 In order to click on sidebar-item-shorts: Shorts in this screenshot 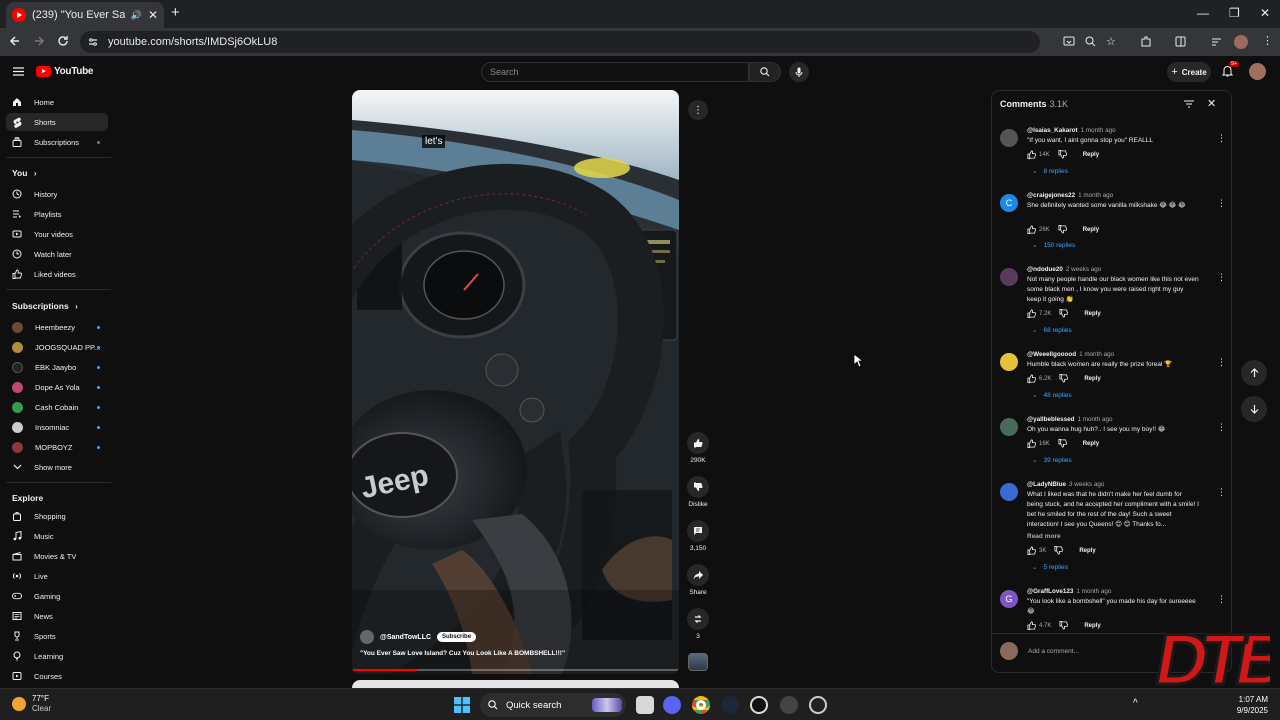, I will do `click(57, 122)`.